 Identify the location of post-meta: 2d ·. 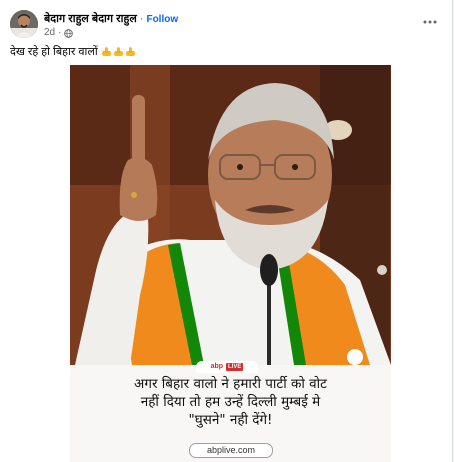
(59, 33).